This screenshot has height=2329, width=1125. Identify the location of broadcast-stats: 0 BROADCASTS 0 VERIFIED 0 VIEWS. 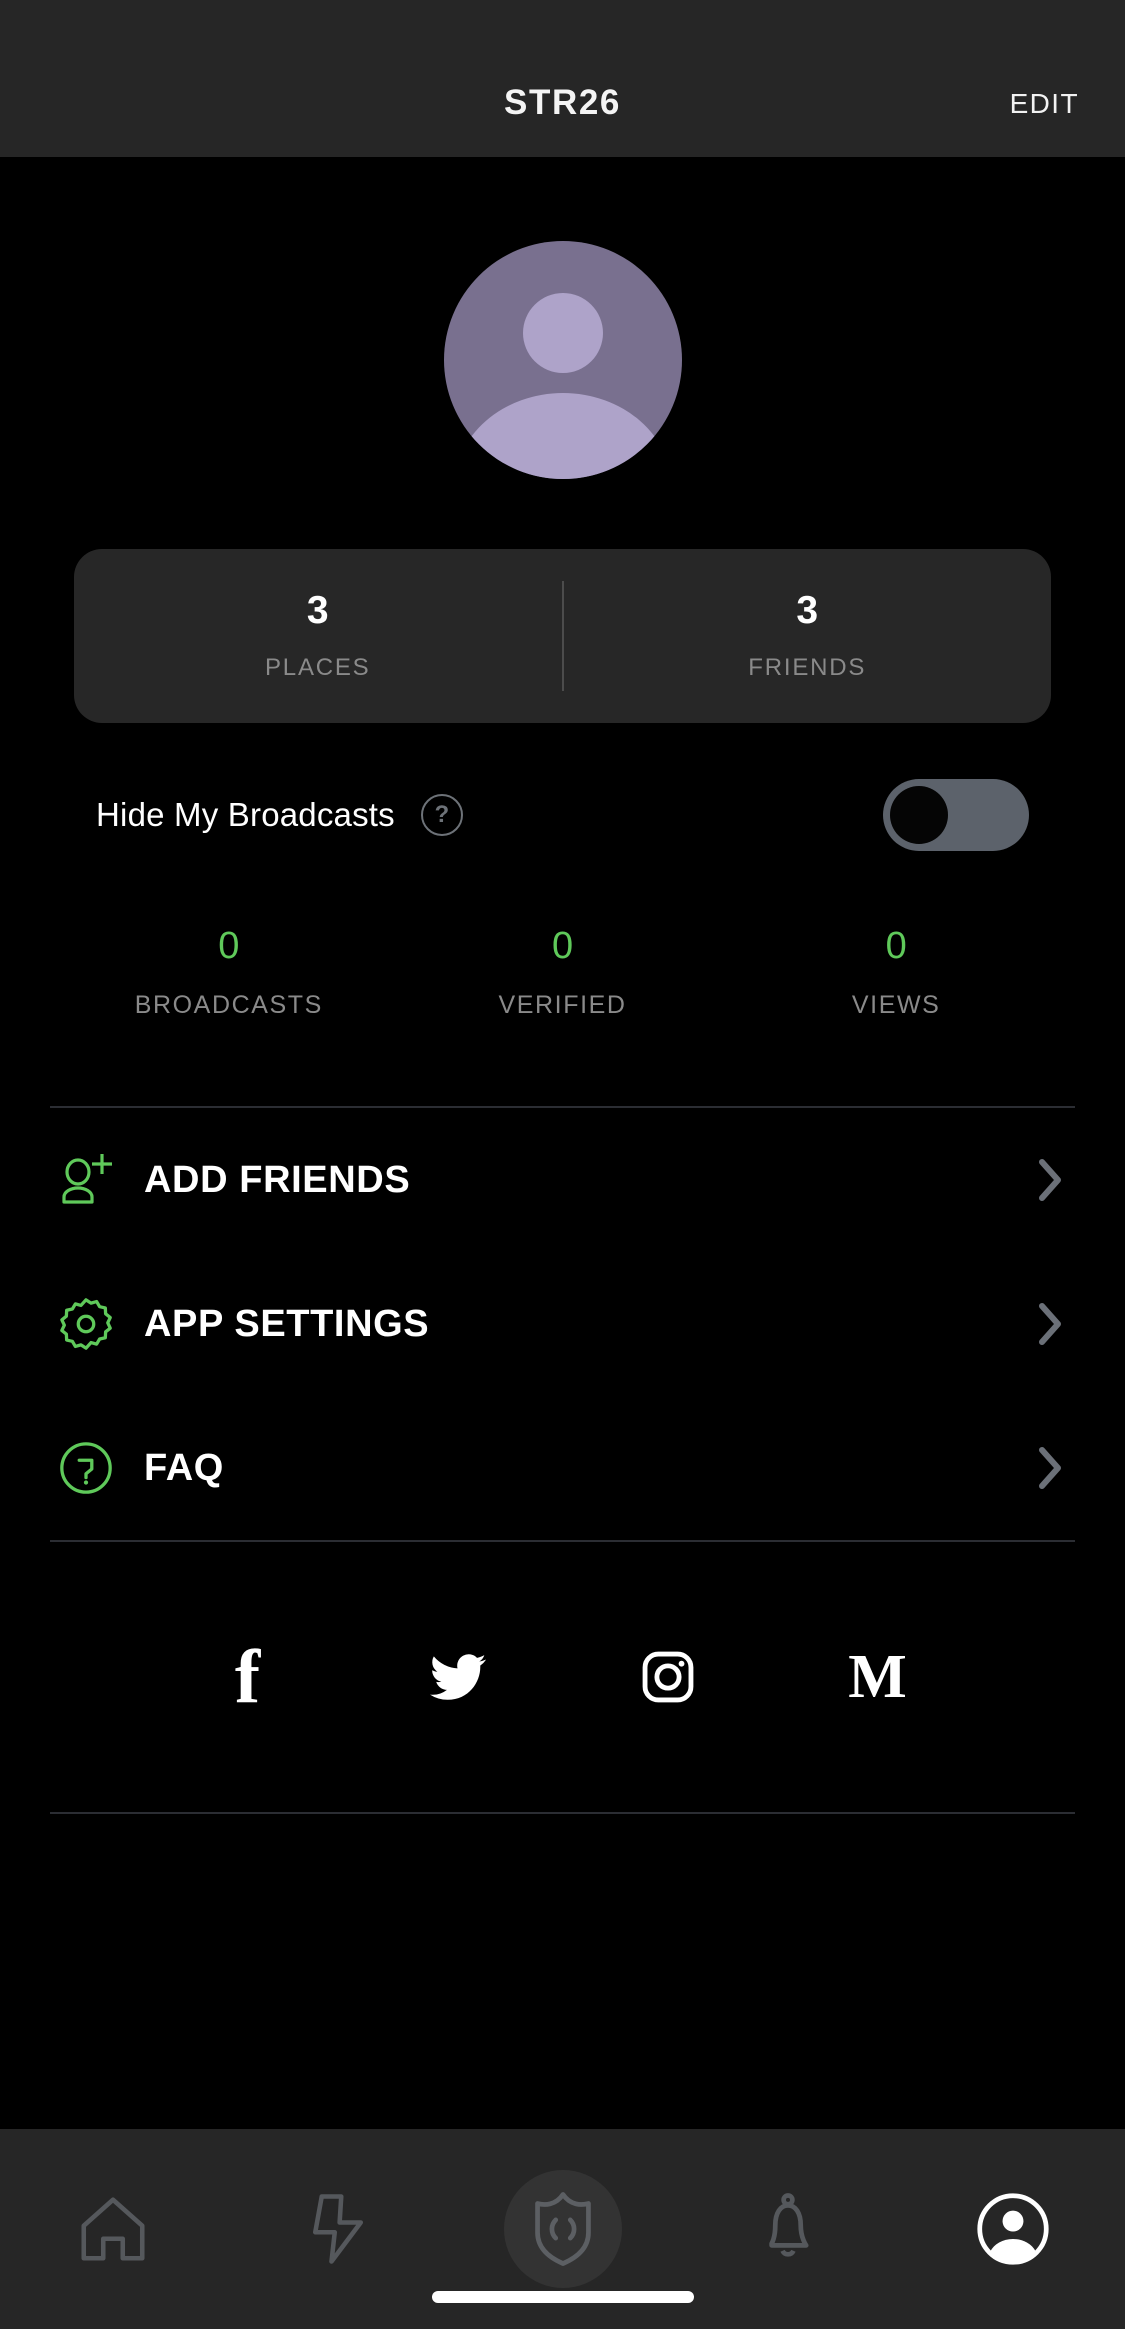
(562, 973).